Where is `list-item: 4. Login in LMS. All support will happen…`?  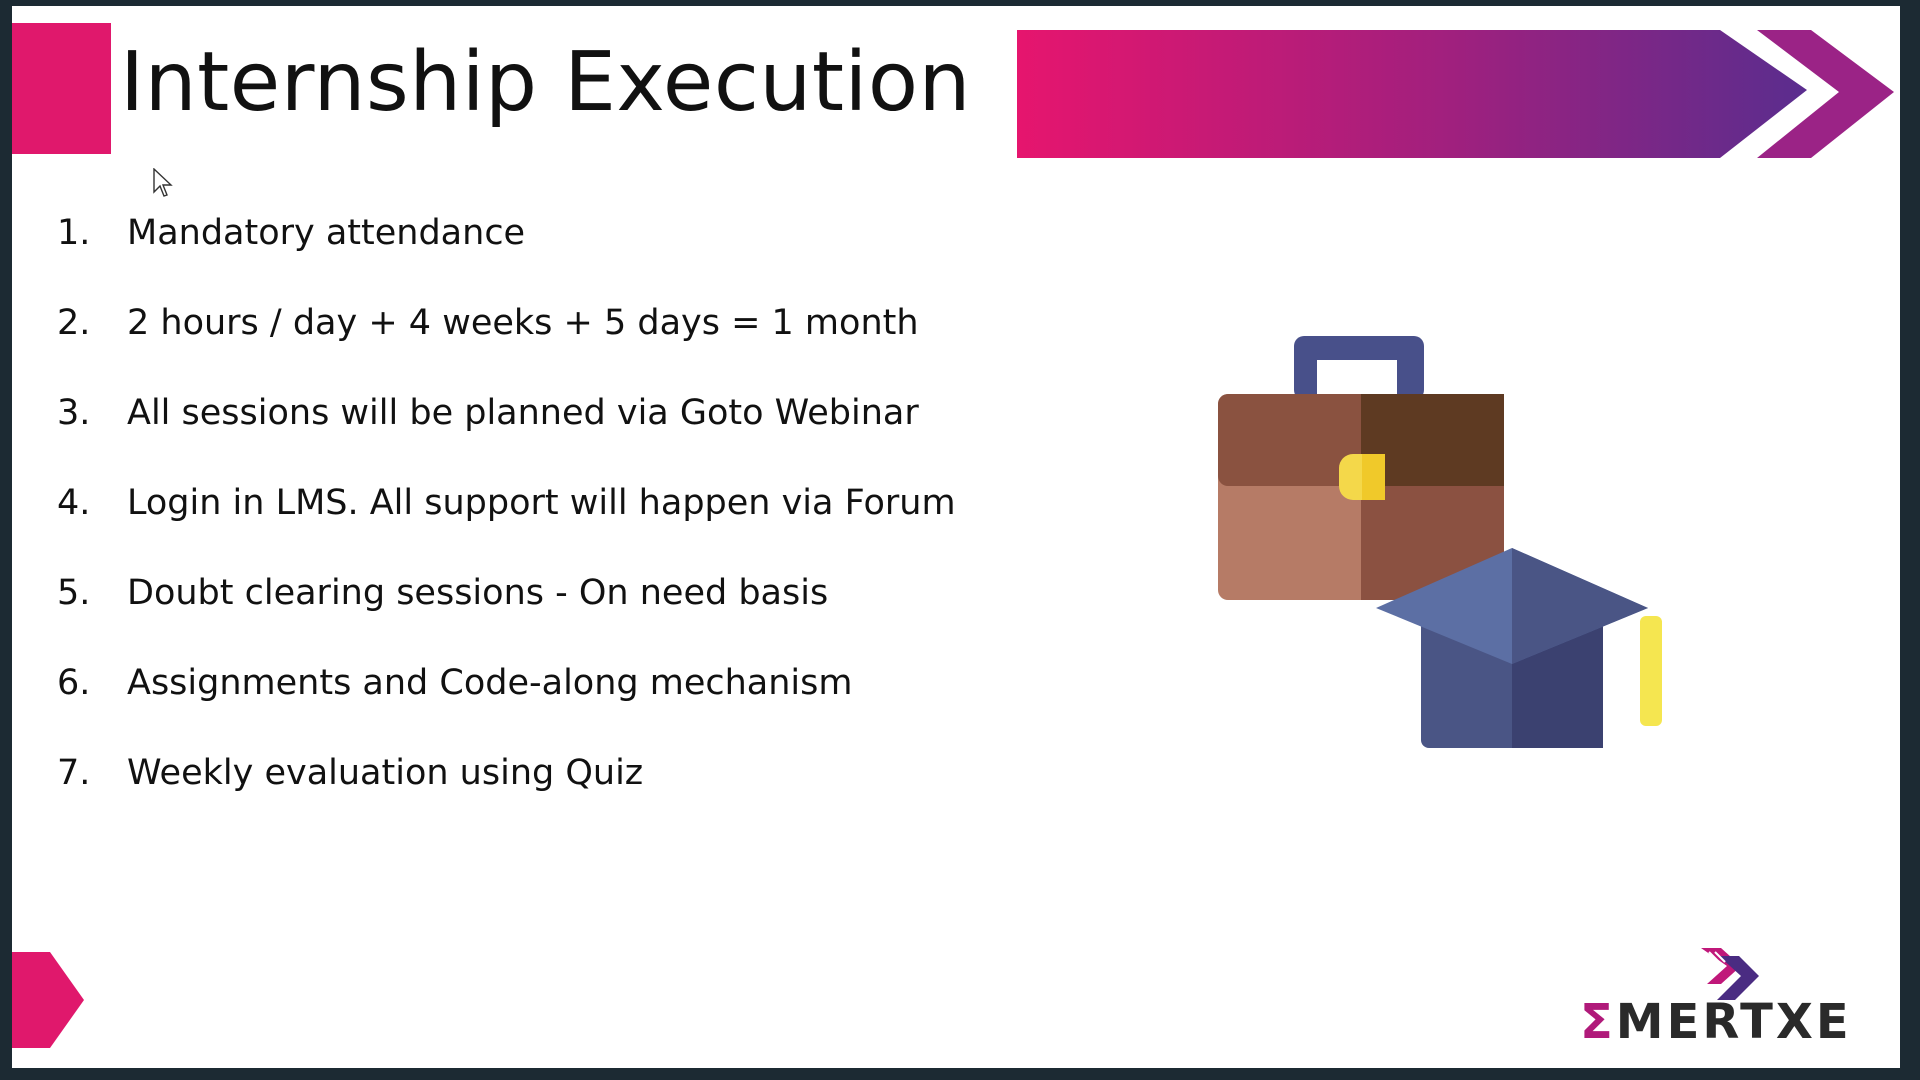 list-item: 4. Login in LMS. All support will happen… is located at coordinates (506, 503).